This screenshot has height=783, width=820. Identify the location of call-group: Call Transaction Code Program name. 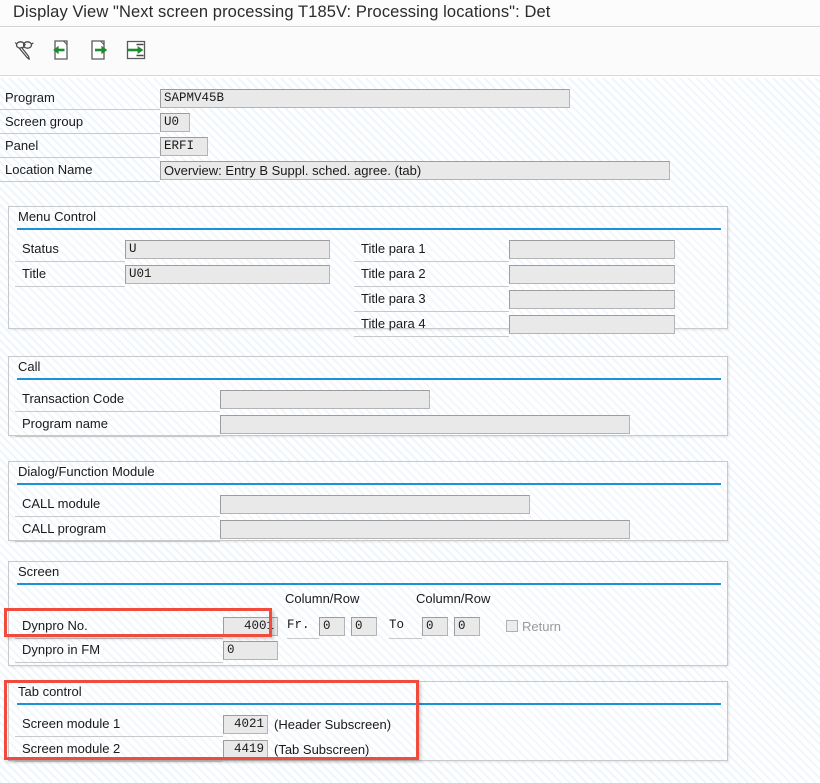
(368, 396).